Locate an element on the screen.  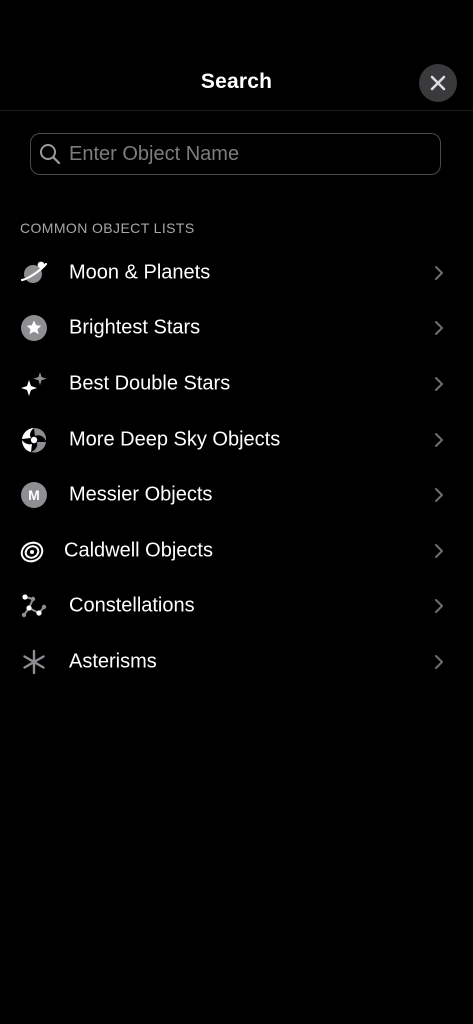
list-item-label: Brightest Stars is located at coordinates (135, 327).